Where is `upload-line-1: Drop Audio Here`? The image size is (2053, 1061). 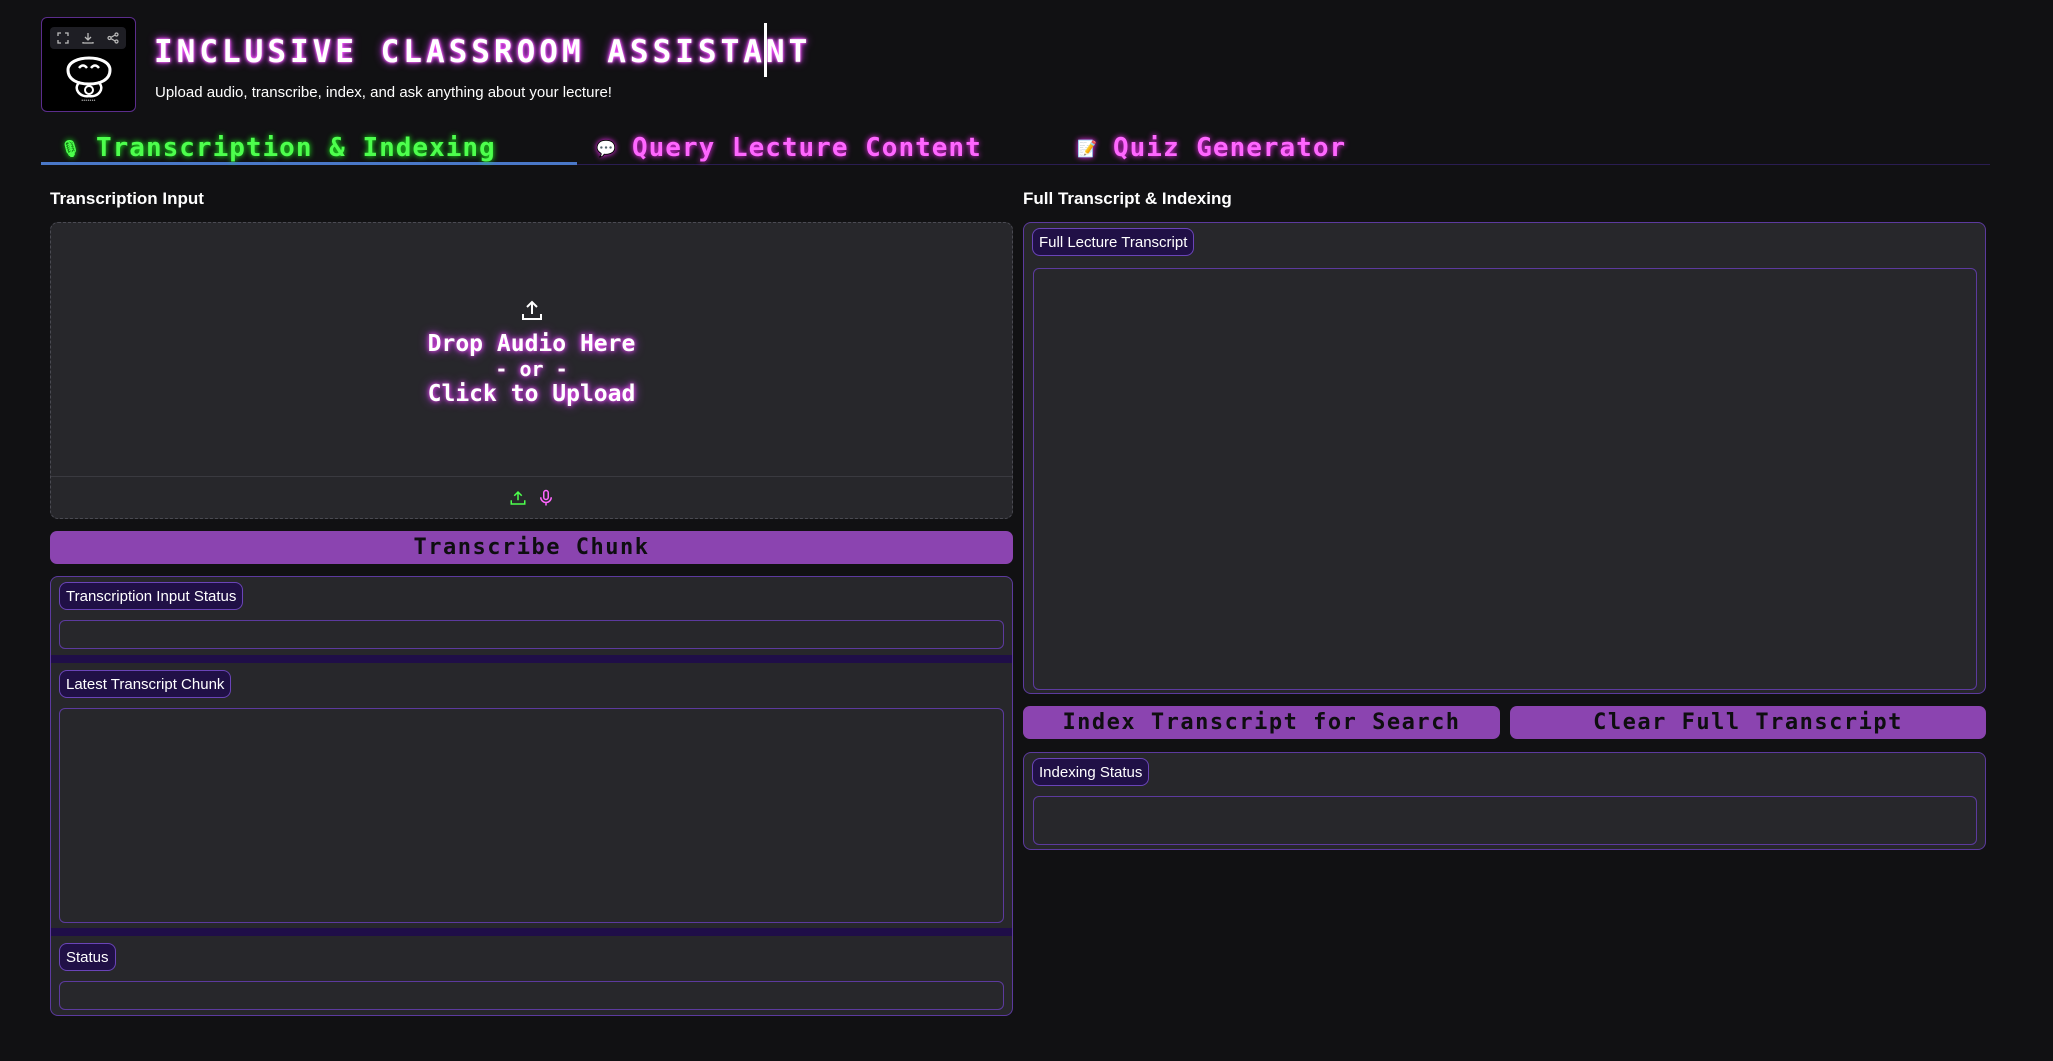 upload-line-1: Drop Audio Here is located at coordinates (531, 344).